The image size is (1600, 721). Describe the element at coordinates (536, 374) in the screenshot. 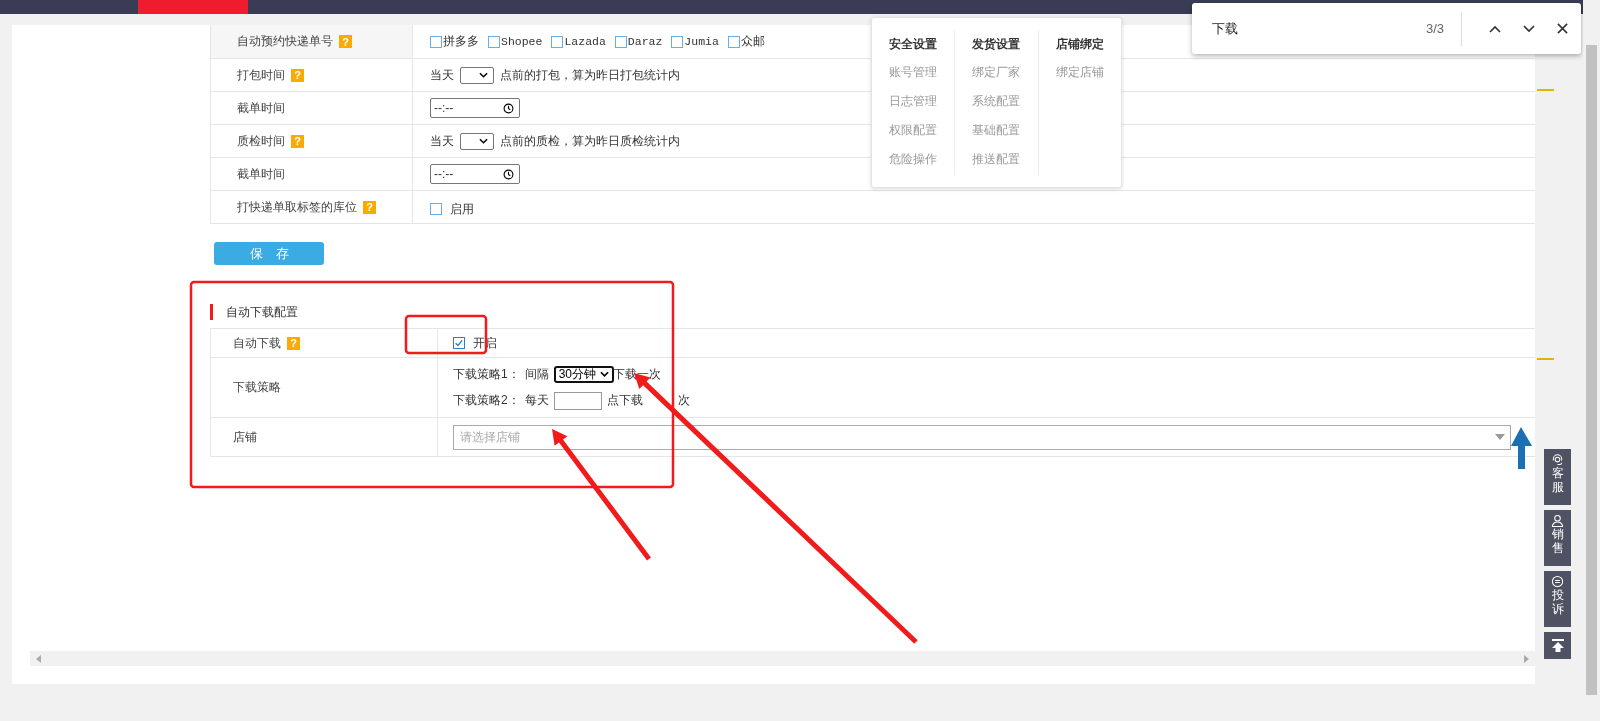

I see `field-text: 间隔` at that location.